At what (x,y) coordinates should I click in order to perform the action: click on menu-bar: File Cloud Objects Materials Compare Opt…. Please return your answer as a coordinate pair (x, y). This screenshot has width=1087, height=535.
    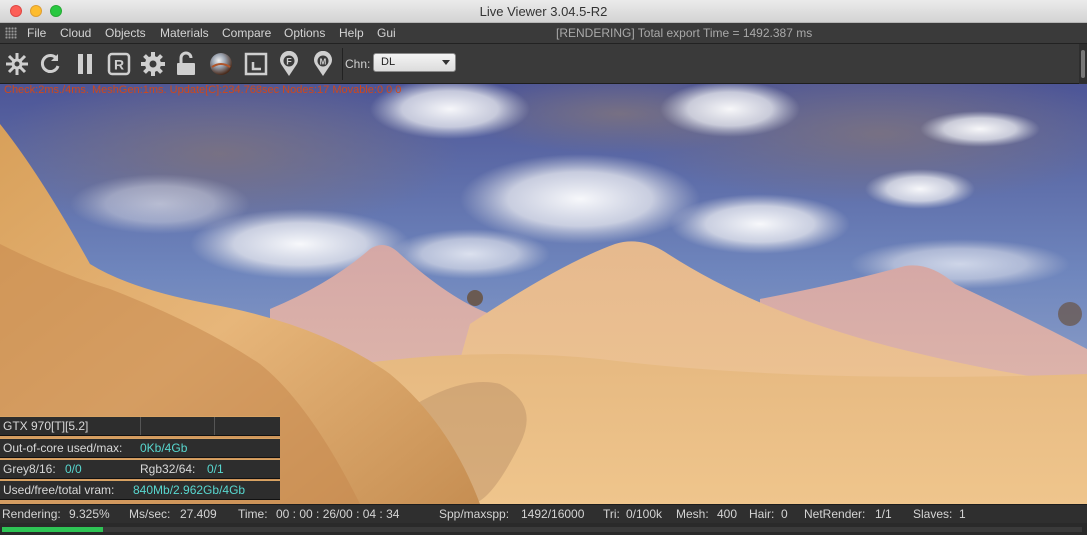
    Looking at the image, I should click on (543, 33).